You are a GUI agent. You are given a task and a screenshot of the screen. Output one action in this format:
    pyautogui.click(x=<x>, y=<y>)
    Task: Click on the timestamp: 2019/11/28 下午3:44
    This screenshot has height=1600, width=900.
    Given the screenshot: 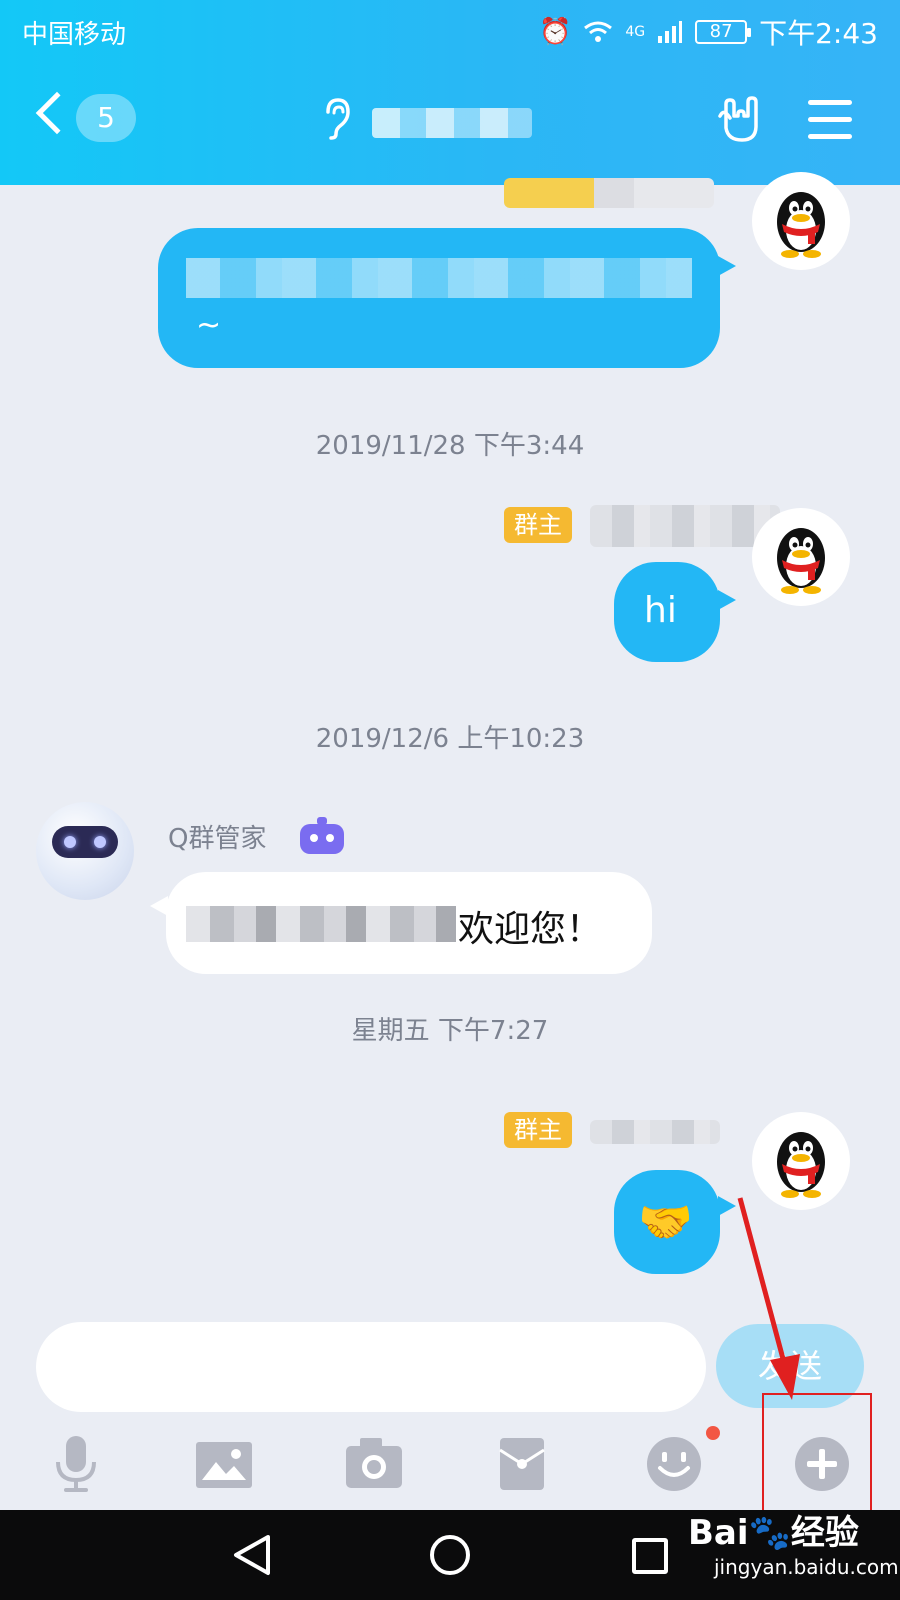 What is the action you would take?
    pyautogui.click(x=450, y=446)
    